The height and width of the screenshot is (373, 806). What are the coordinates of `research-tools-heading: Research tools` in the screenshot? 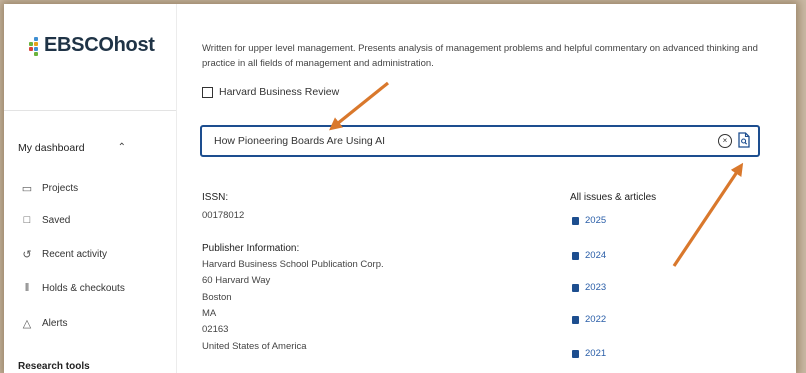 It's located at (54, 366).